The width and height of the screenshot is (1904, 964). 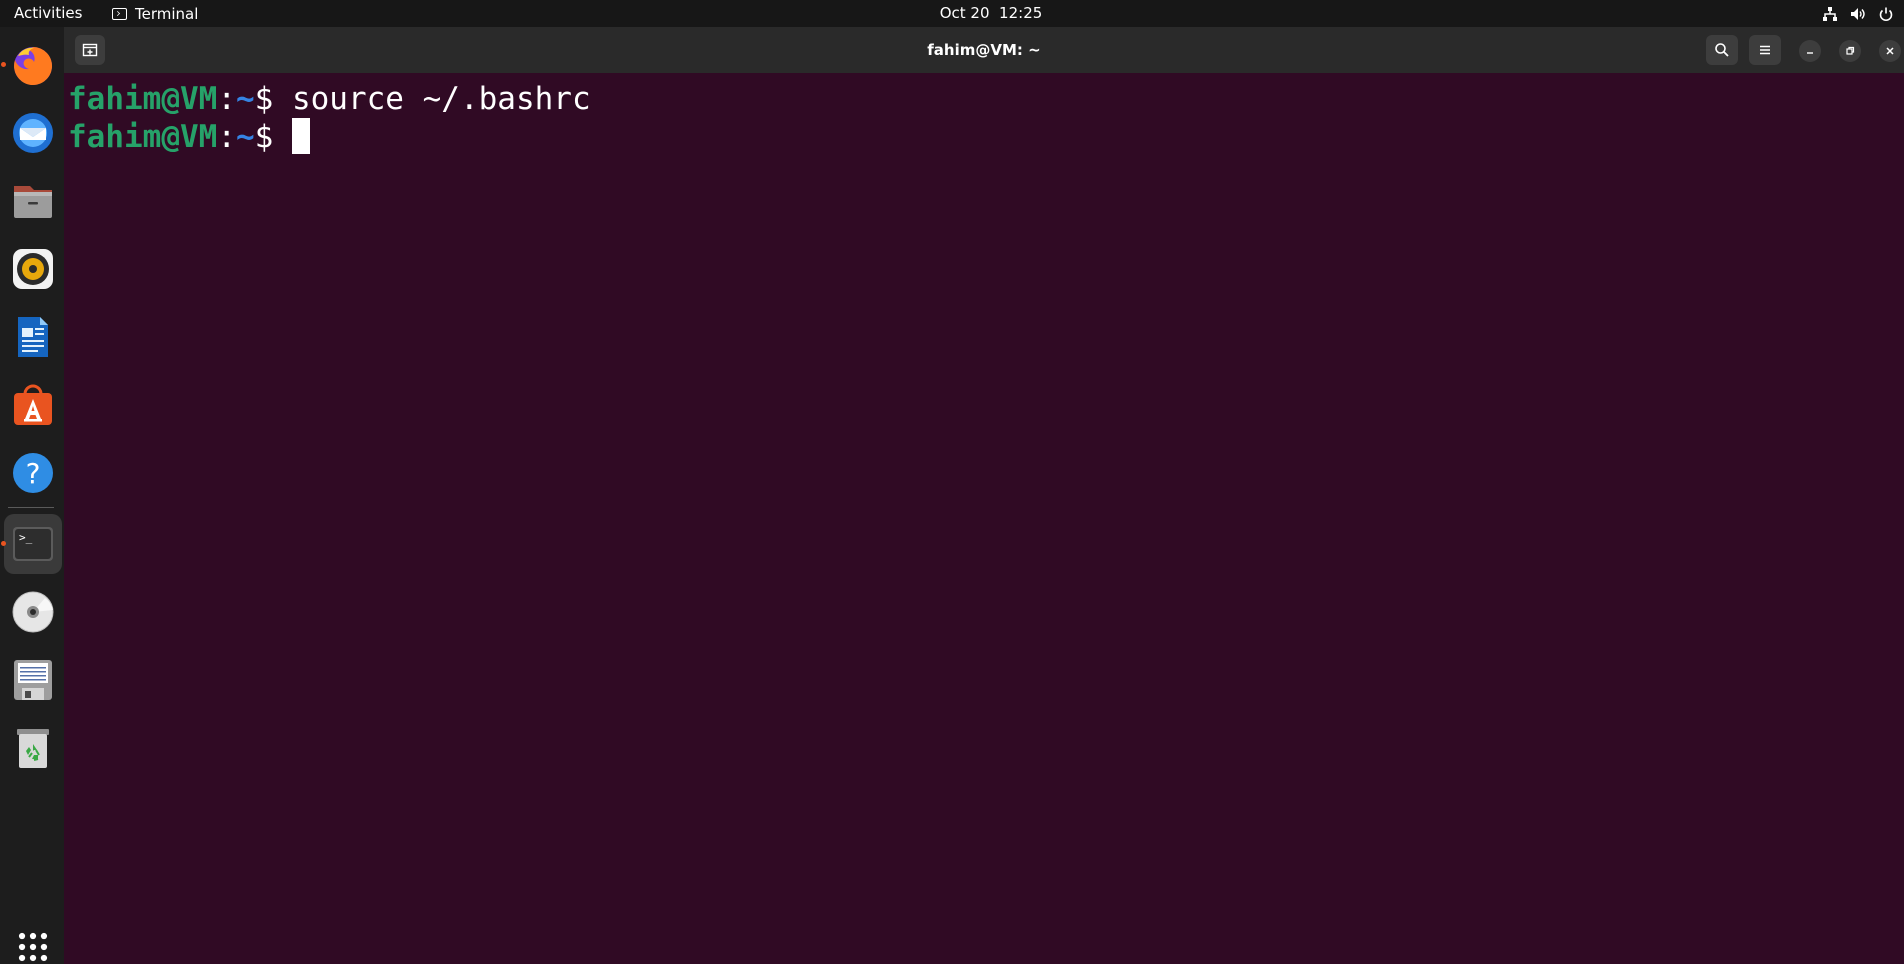 I want to click on search-icon, so click(x=1722, y=50).